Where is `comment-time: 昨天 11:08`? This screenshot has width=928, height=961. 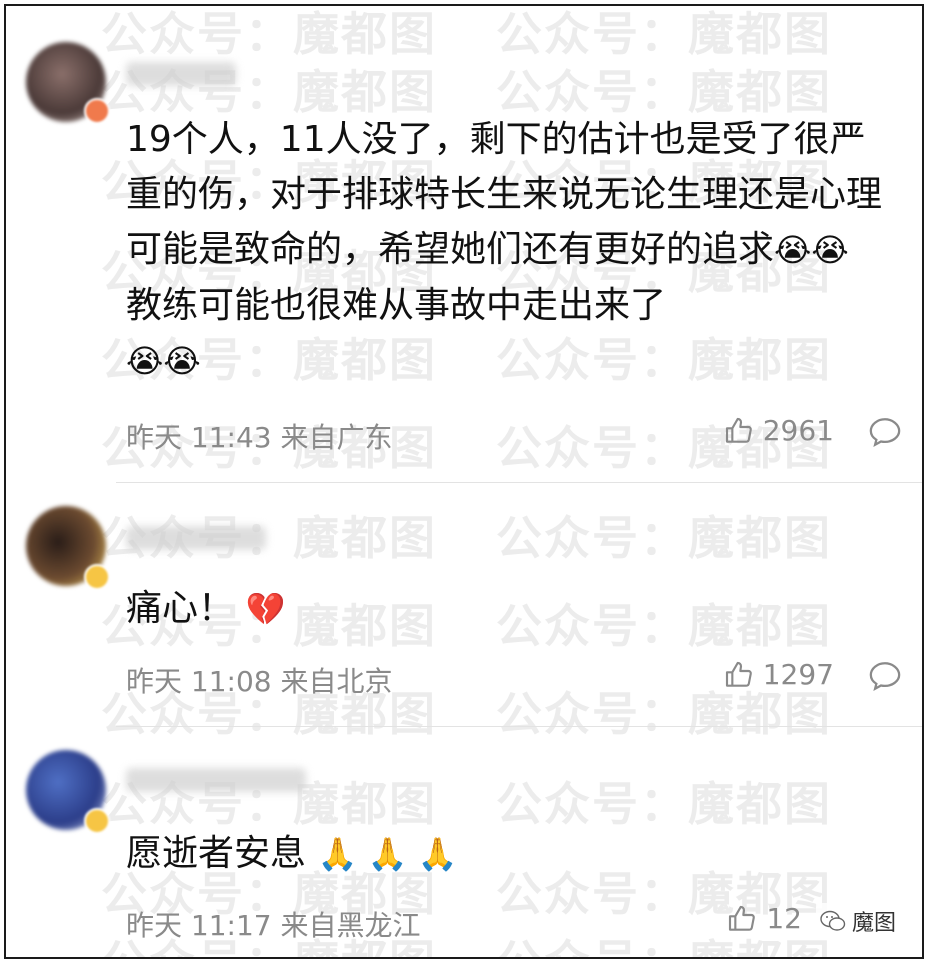 comment-time: 昨天 11:08 is located at coordinates (199, 681).